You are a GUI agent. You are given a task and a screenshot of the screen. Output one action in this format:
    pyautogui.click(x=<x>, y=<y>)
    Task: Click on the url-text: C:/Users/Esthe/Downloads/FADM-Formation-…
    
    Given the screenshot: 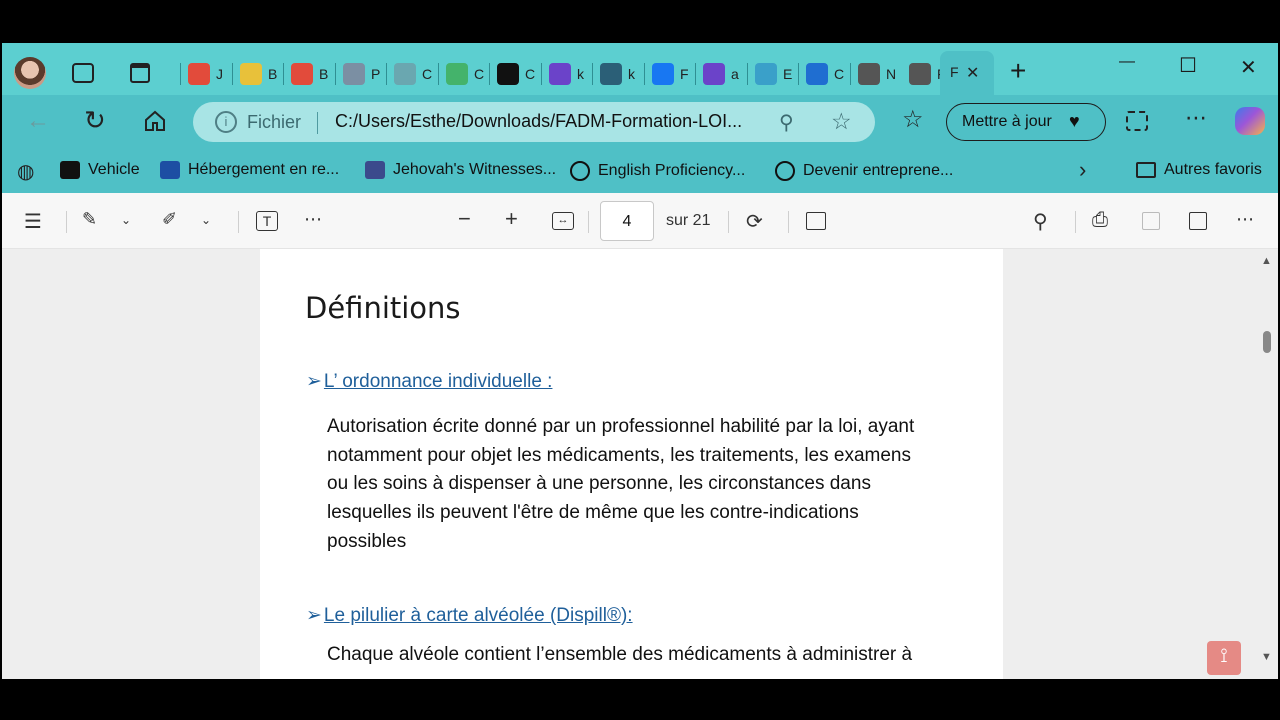 What is the action you would take?
    pyautogui.click(x=538, y=121)
    